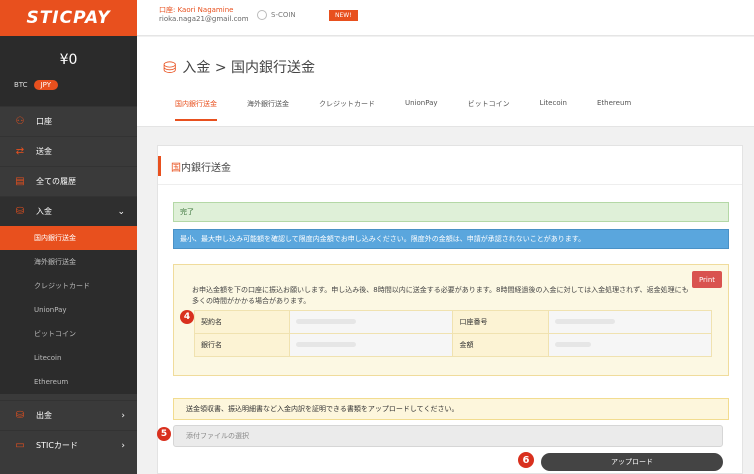 The width and height of the screenshot is (754, 474). What do you see at coordinates (206, 168) in the screenshot?
I see `panel-title-rest: 内銀行送金` at bounding box center [206, 168].